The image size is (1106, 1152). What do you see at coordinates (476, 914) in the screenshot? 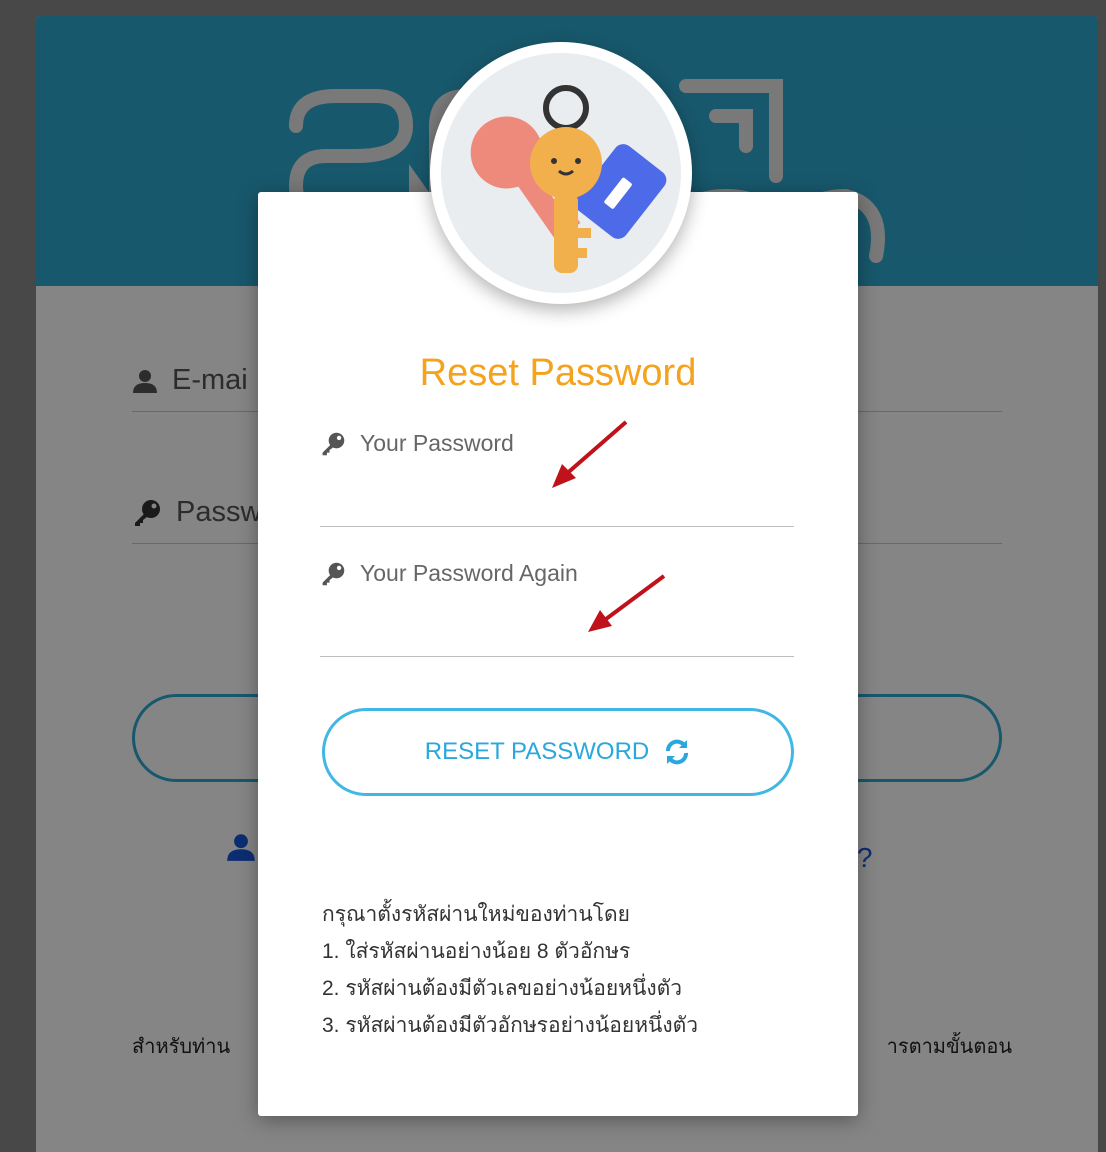
I see `instruction-line: กรุณาตั้งรหัสผ่านใหม่ของท่านโดย` at bounding box center [476, 914].